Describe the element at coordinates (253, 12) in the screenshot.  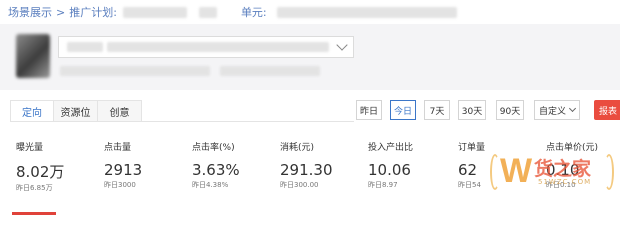
I see `breadcrumb-unit-label: 单元:` at that location.